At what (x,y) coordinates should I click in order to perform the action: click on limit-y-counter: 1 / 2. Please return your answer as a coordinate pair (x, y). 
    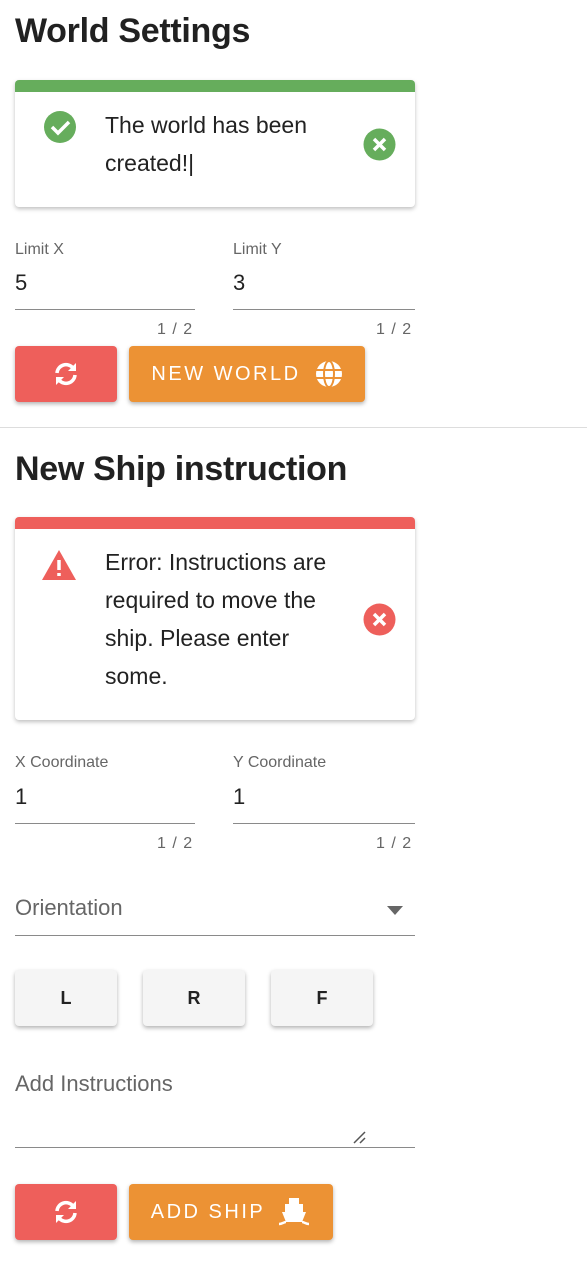
    Looking at the image, I should click on (394, 329).